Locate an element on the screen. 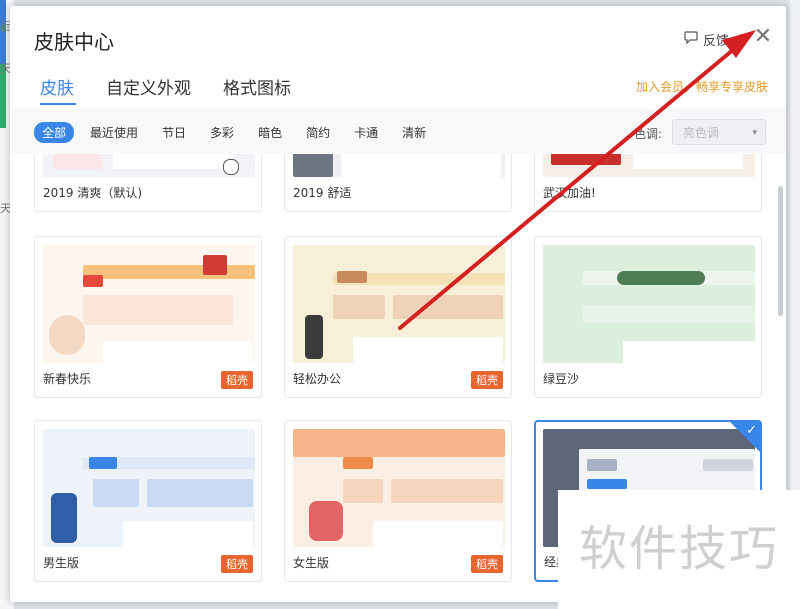 The image size is (800, 609). filter-chip-holiday: 节日 is located at coordinates (174, 132).